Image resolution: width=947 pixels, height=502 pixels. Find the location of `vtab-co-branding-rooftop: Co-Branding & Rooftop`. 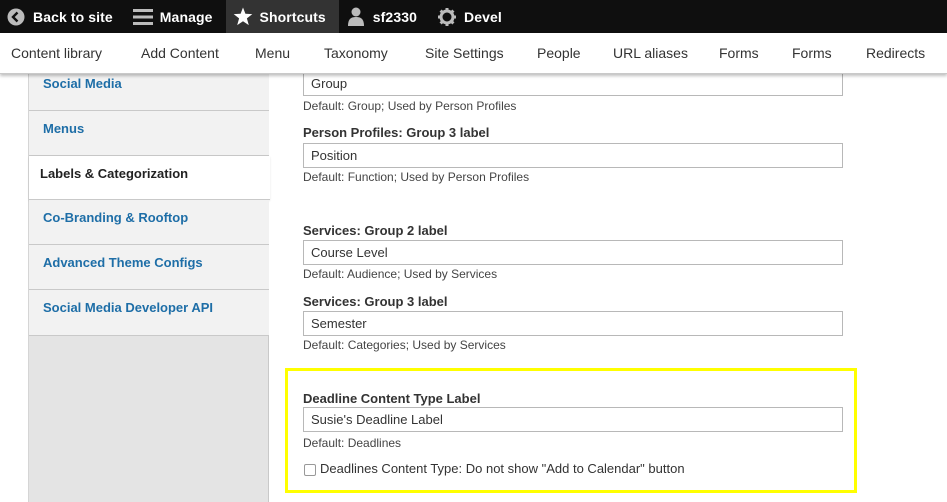

vtab-co-branding-rooftop: Co-Branding & Rooftop is located at coordinates (149, 222).